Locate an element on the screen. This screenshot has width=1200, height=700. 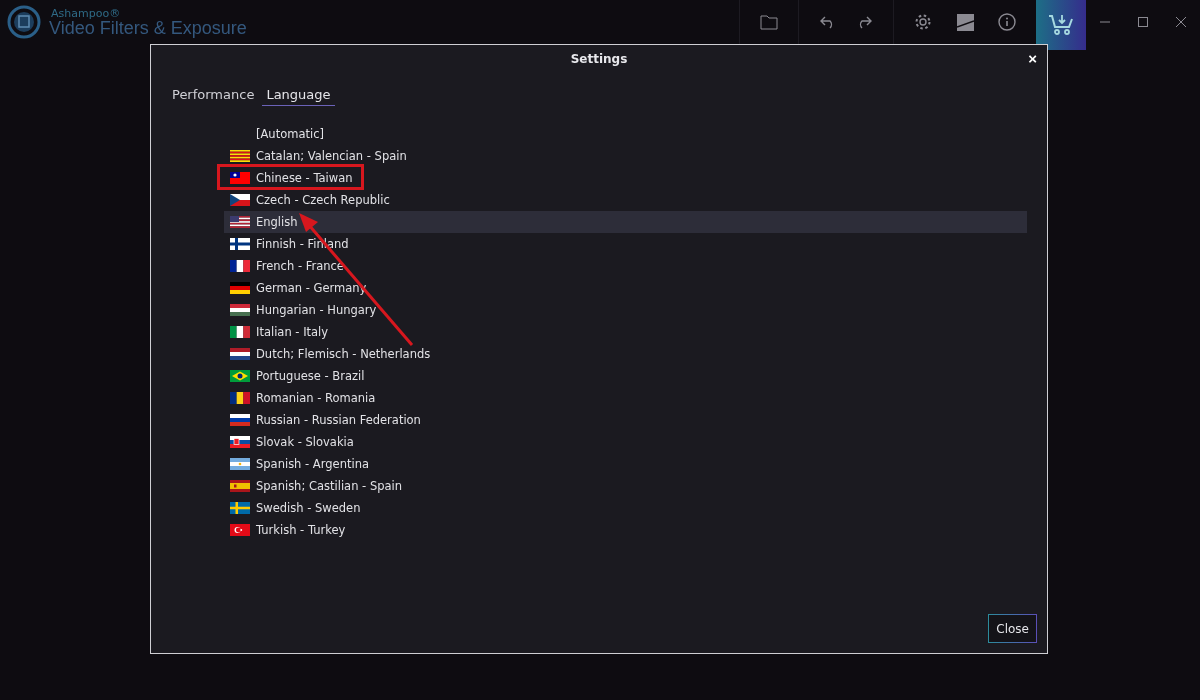
language-item: Chinese - Taiwan is located at coordinates (625, 178).